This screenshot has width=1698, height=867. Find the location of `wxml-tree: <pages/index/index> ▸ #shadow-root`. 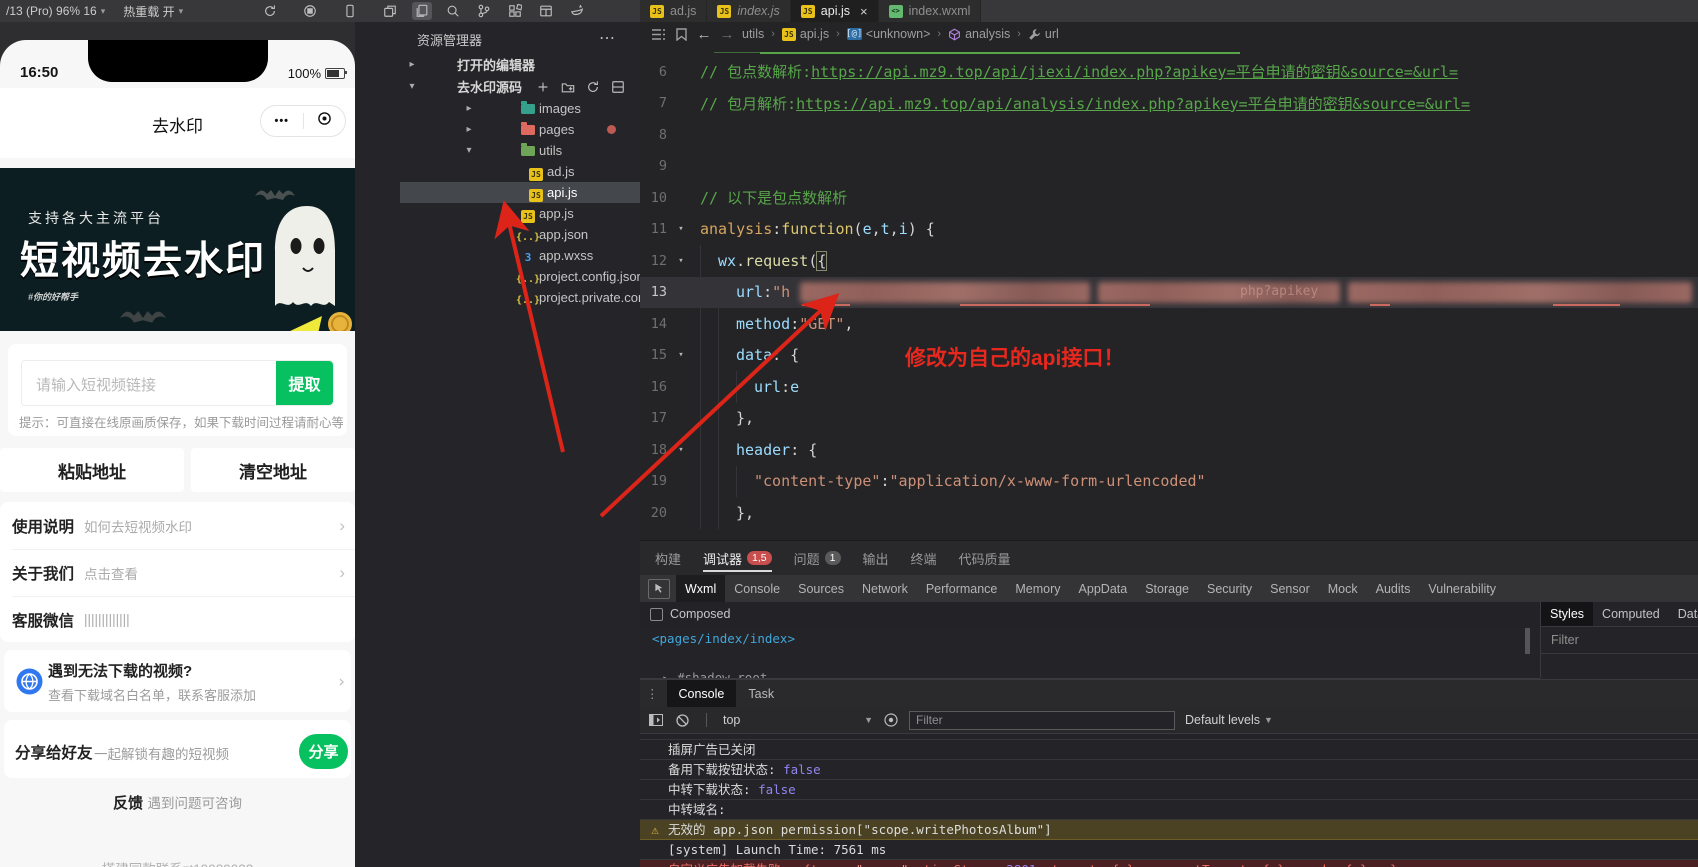

wxml-tree: <pages/index/index> ▸ #shadow-root is located at coordinates (1090, 652).